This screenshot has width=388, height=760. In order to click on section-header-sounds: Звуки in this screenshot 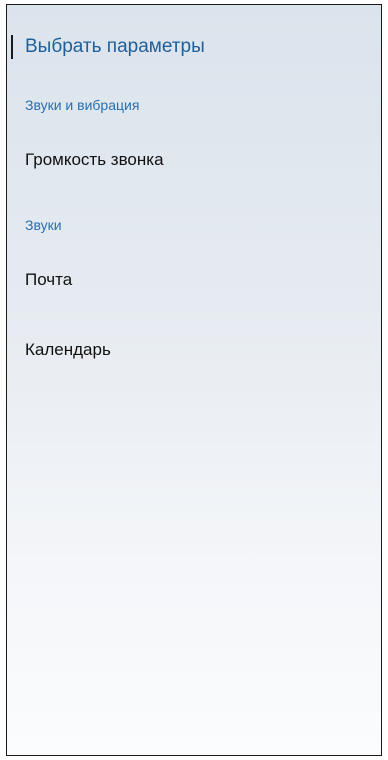, I will do `click(43, 225)`.